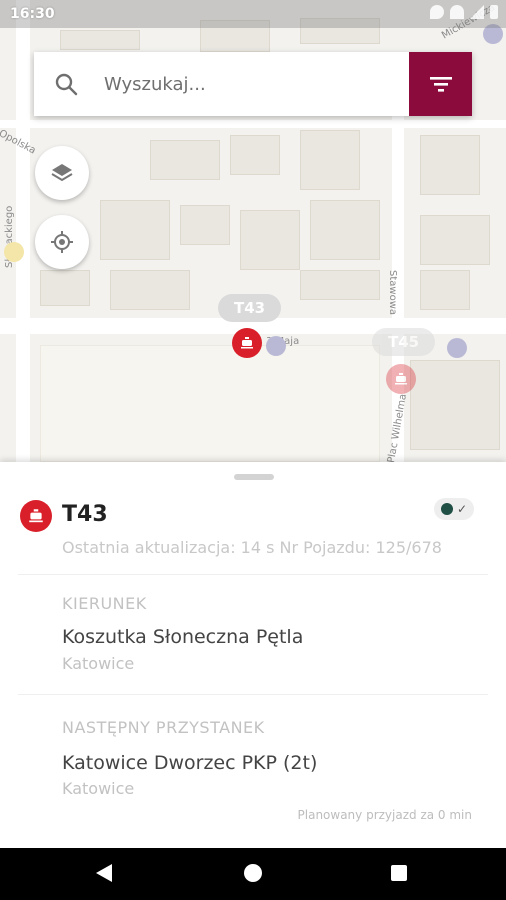 The image size is (506, 900). I want to click on filter-button, so click(440, 84).